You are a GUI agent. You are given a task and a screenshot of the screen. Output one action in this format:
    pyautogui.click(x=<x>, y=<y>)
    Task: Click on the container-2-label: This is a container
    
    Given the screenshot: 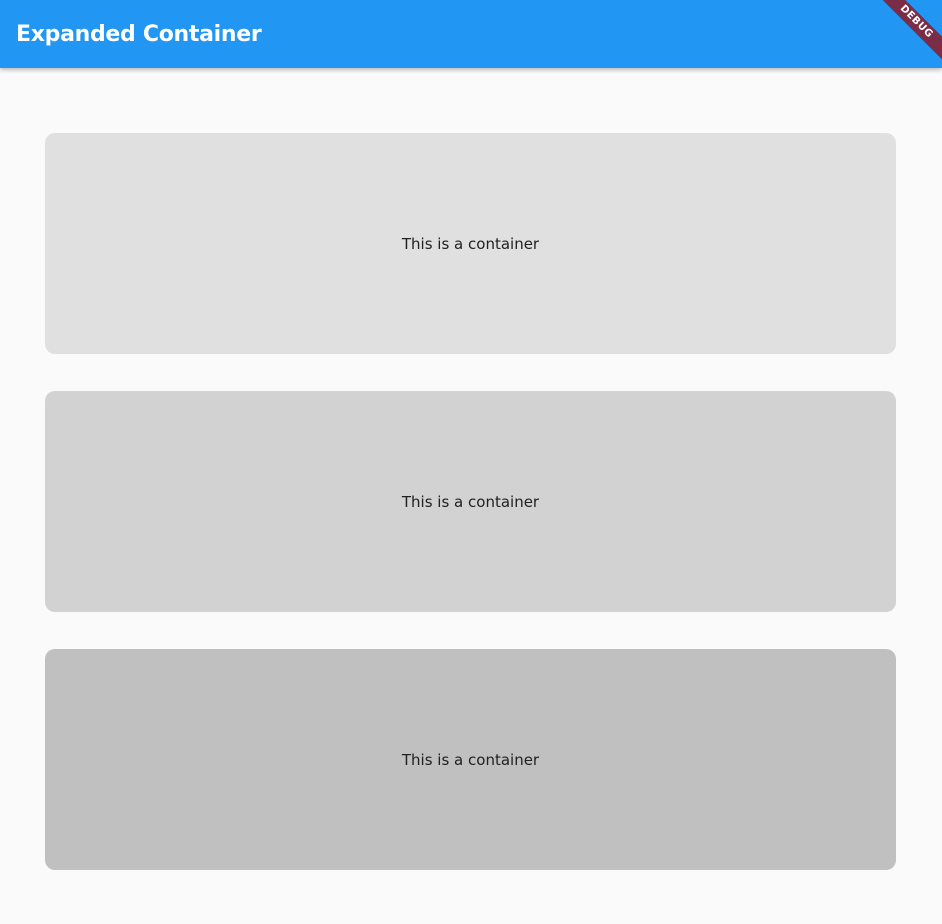 What is the action you would take?
    pyautogui.click(x=470, y=501)
    